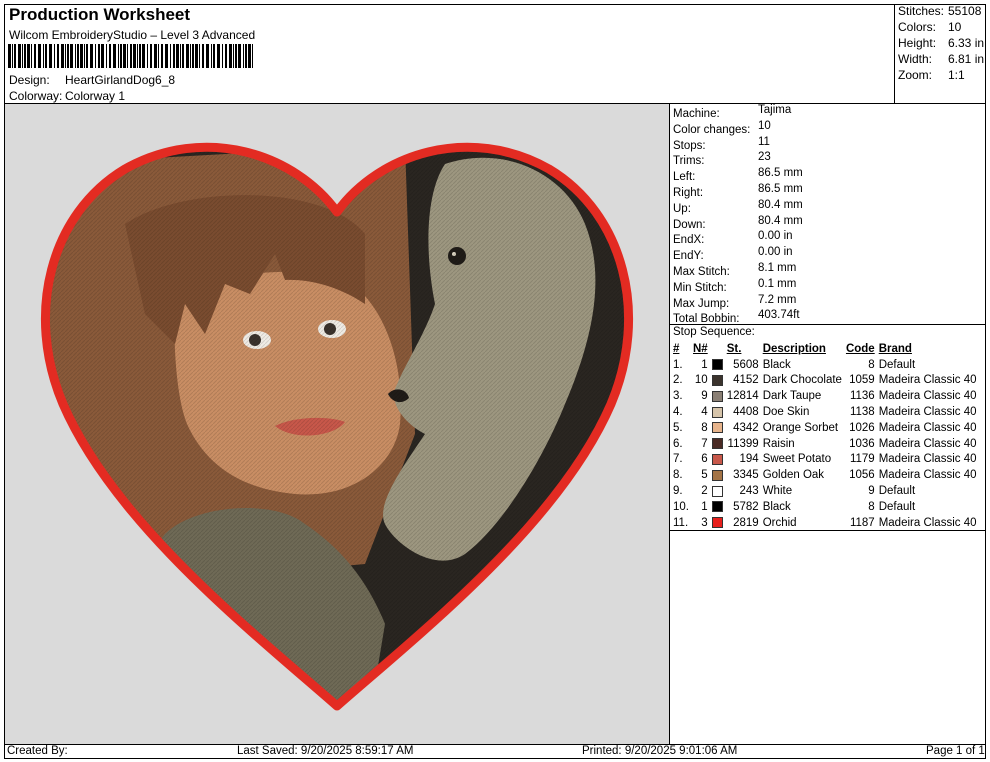 The width and height of the screenshot is (990, 762). What do you see at coordinates (120, 80) in the screenshot?
I see `design-value: HeartGirlandDog6_8` at bounding box center [120, 80].